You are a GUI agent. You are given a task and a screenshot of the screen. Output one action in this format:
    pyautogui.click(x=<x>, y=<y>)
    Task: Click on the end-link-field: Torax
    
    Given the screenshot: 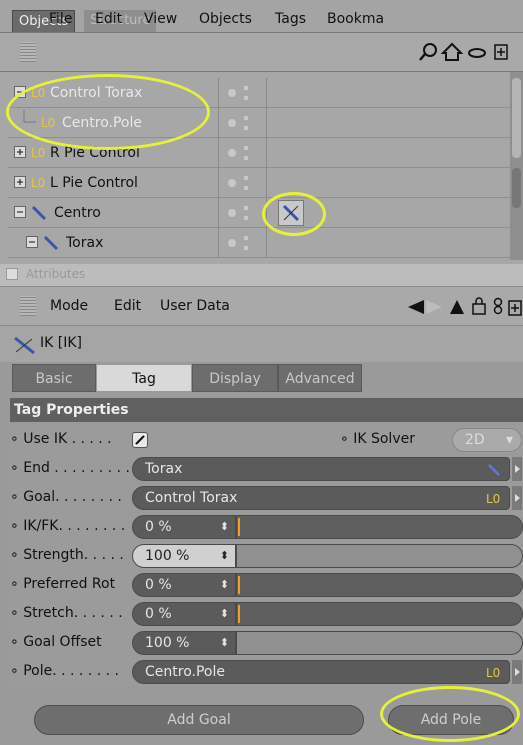 What is the action you would take?
    pyautogui.click(x=321, y=469)
    